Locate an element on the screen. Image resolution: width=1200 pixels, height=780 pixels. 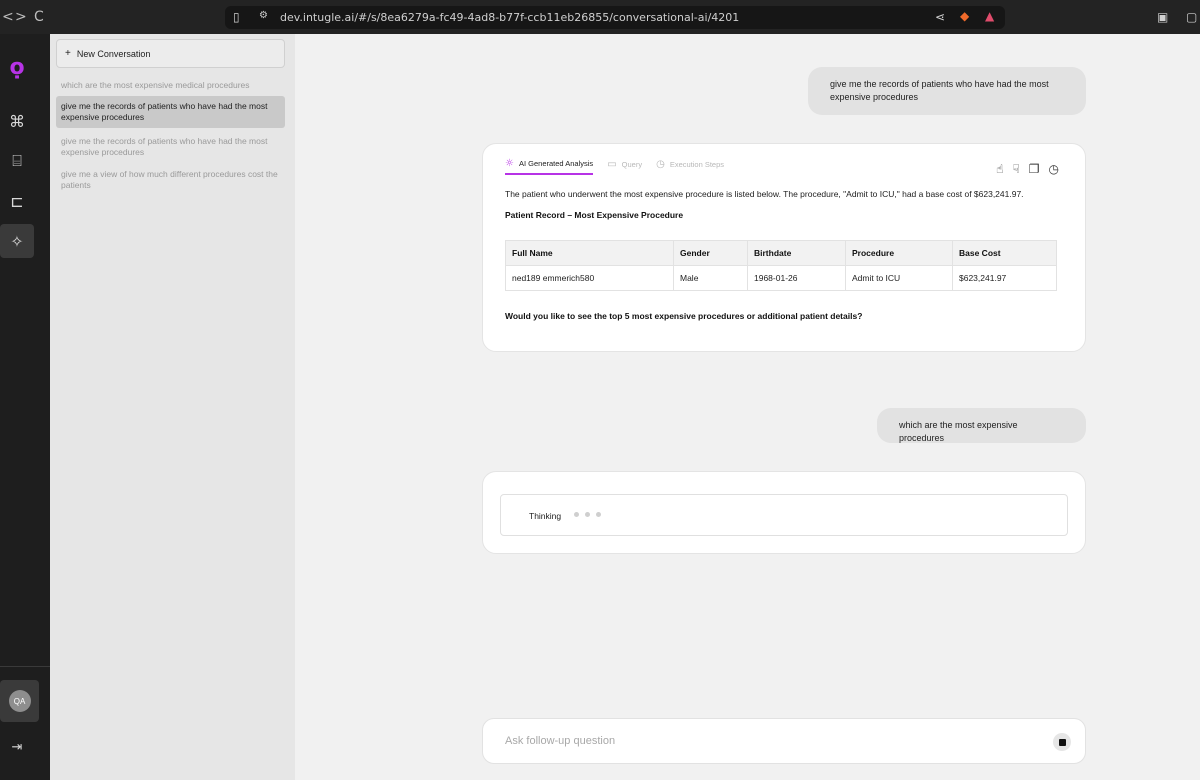
new-conversation-label: New Conversation is located at coordinates (113, 53).